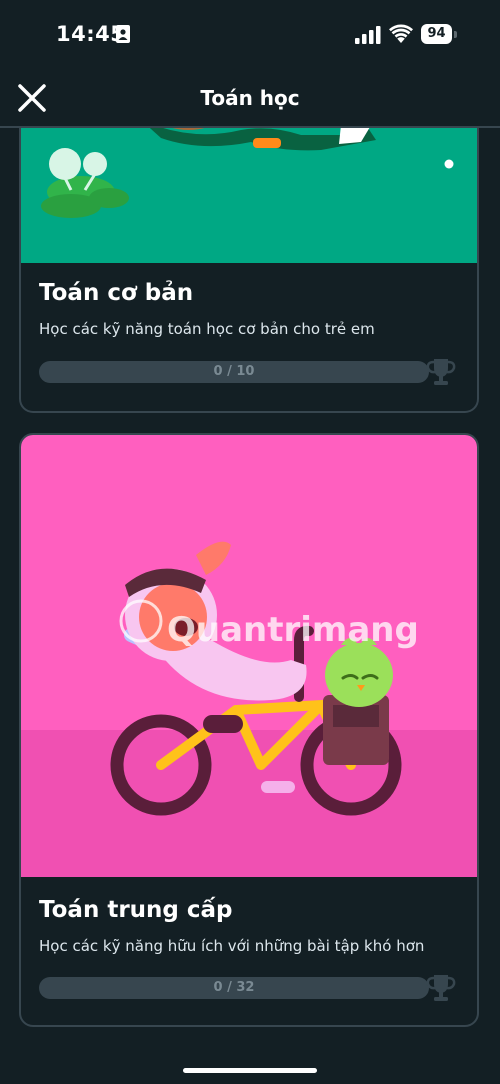 The height and width of the screenshot is (1084, 500). What do you see at coordinates (250, 35) in the screenshot?
I see `status-bar: 14:45 94` at bounding box center [250, 35].